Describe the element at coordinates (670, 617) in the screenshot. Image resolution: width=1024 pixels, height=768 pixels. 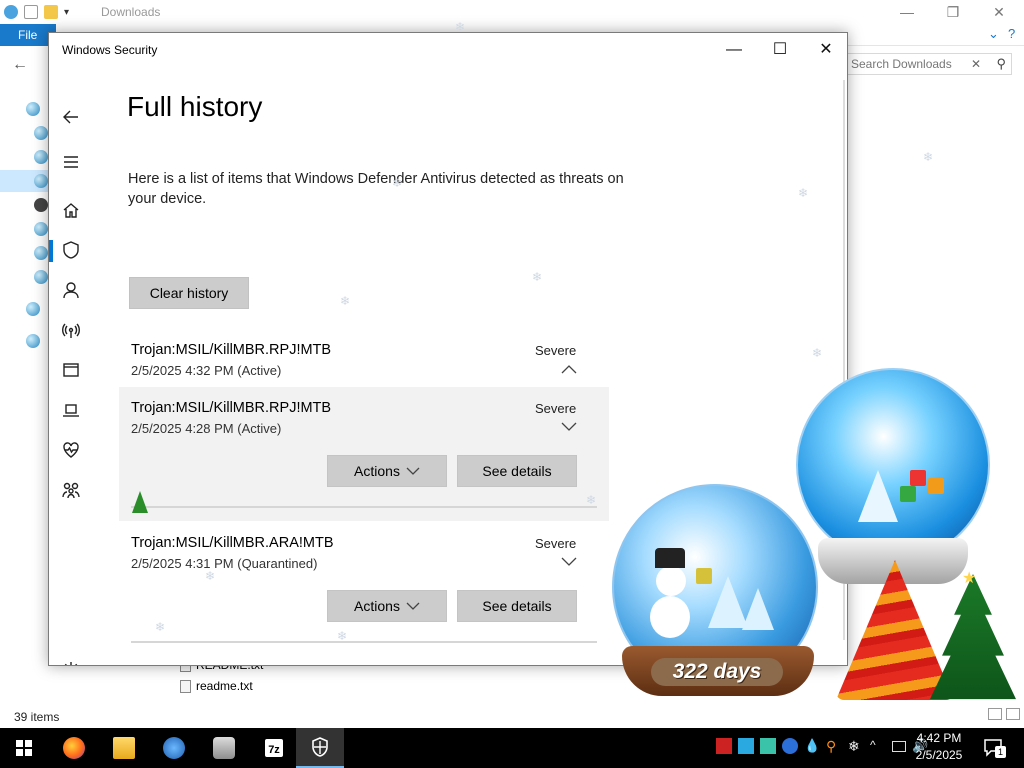
I see `snowman-icon` at that location.